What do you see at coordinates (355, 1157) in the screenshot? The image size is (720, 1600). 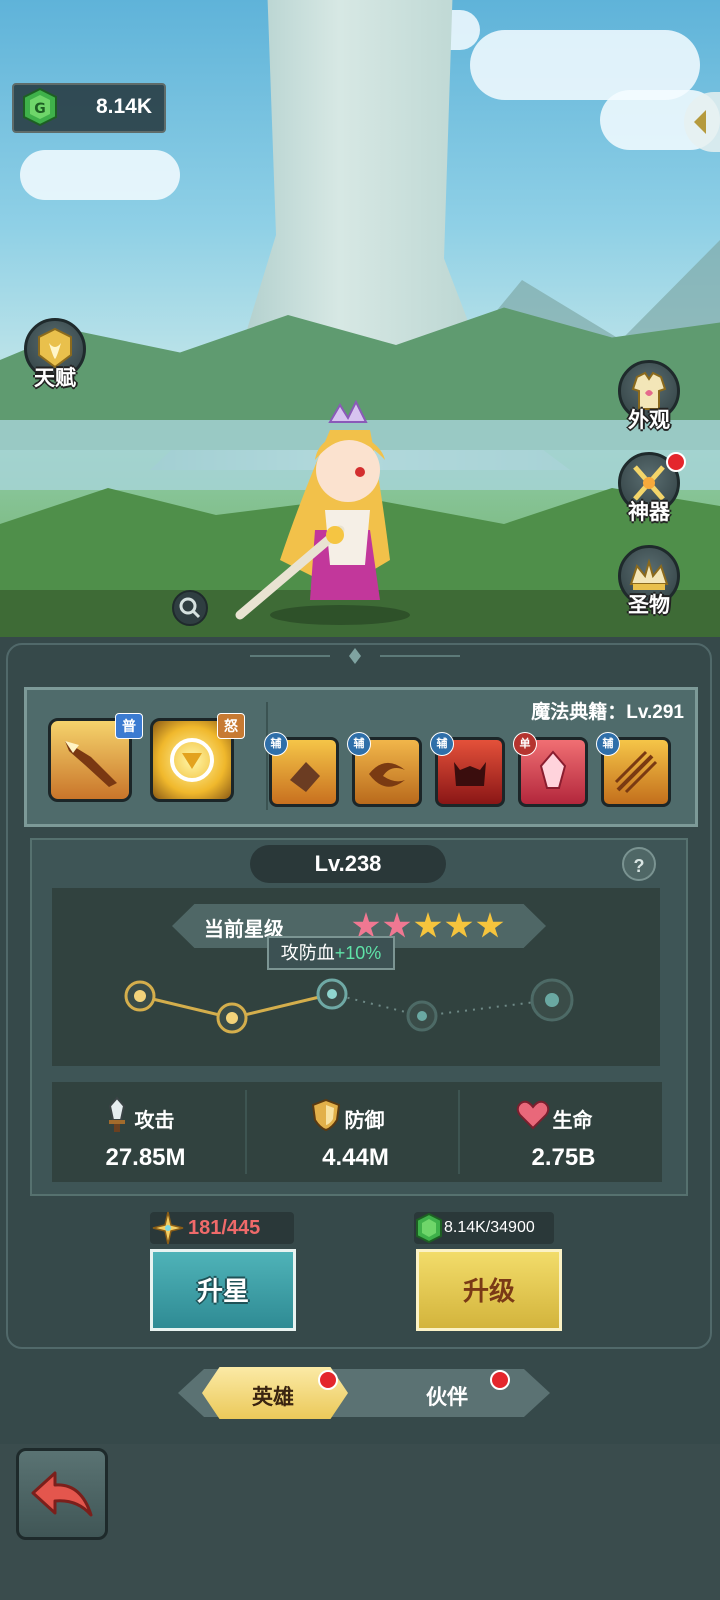 I see `stat-value: 4.44M` at bounding box center [355, 1157].